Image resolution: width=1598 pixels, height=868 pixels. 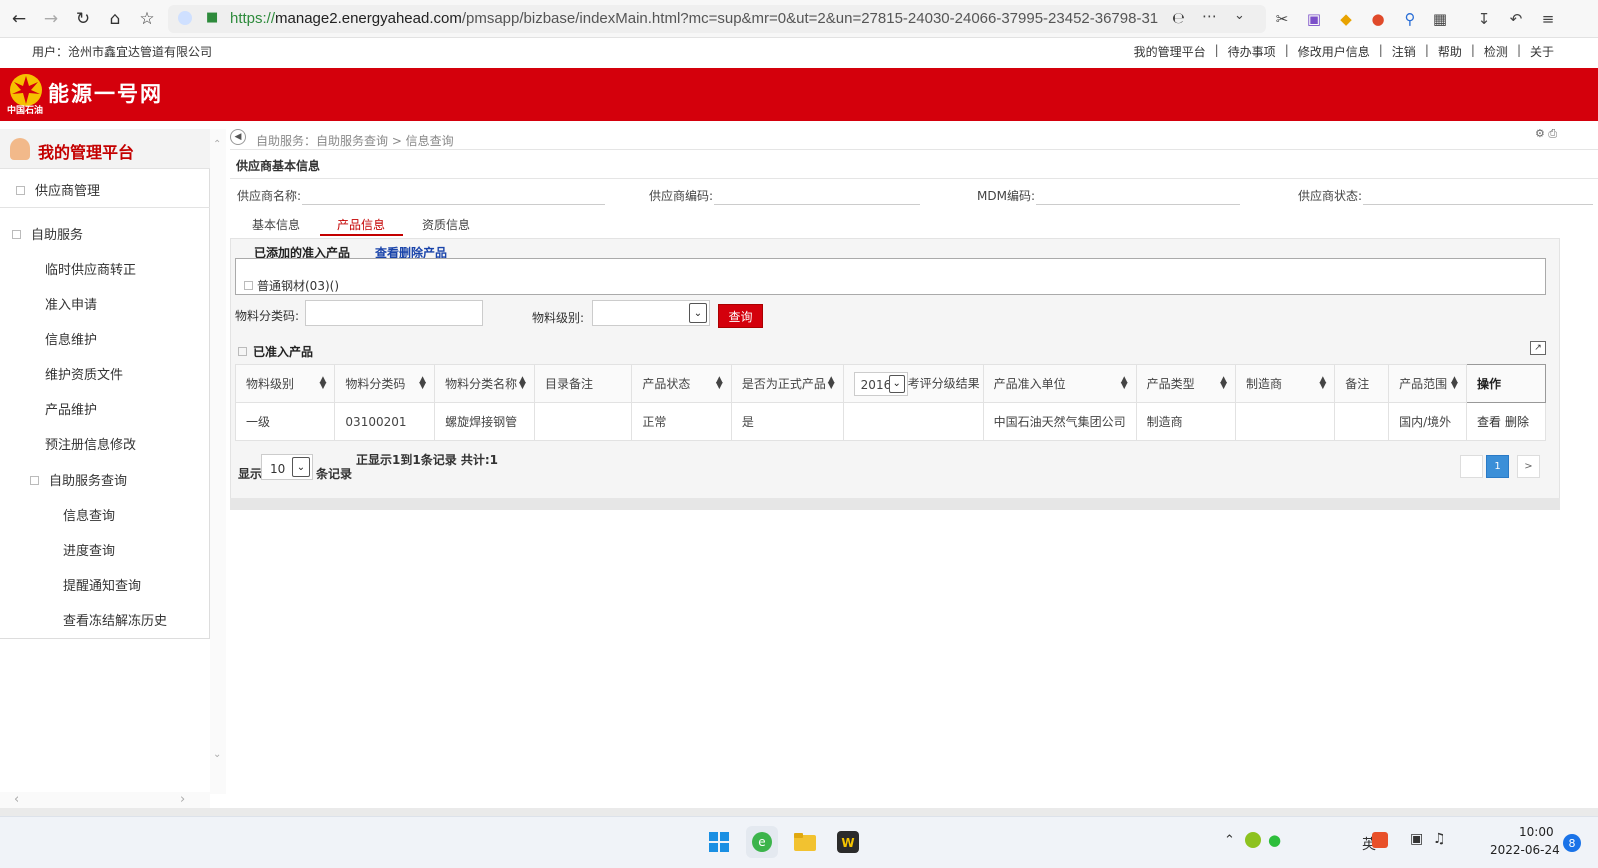 What do you see at coordinates (16, 799) in the screenshot?
I see `scroll-left-icon: ‹` at bounding box center [16, 799].